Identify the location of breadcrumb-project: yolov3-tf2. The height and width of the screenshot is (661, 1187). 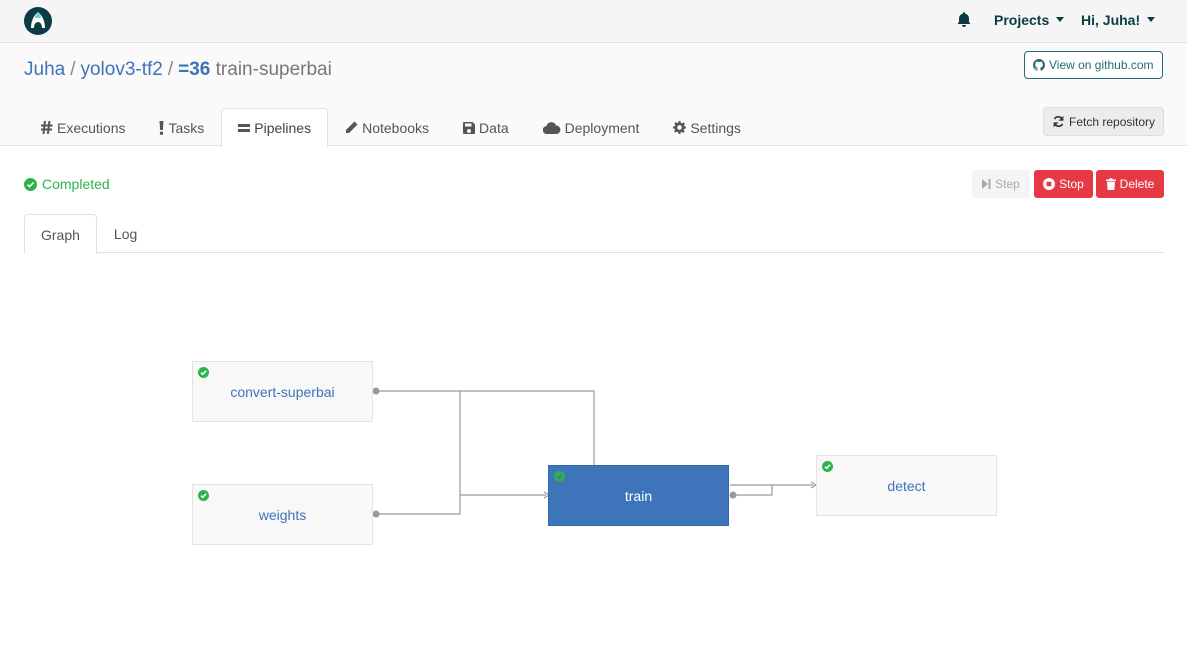
(121, 69).